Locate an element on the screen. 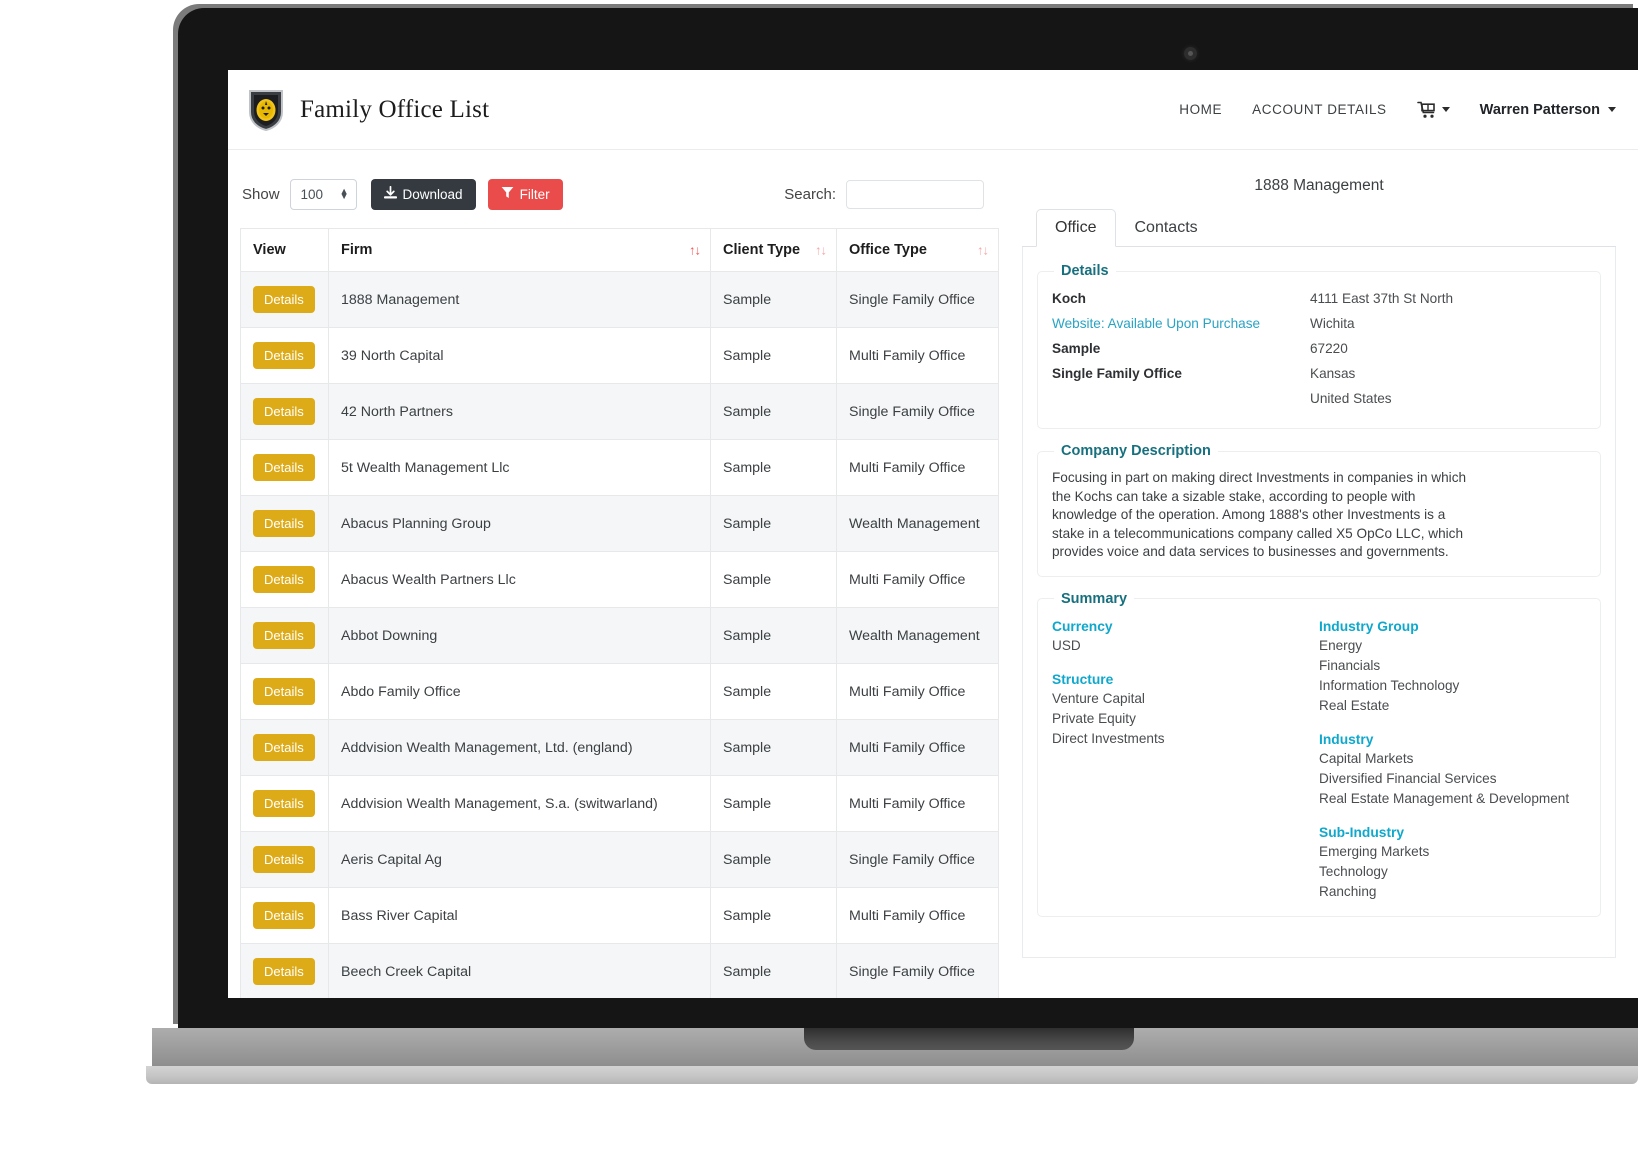 This screenshot has height=1162, width=1638. cell-firm: Abbot Downing is located at coordinates (519, 635).